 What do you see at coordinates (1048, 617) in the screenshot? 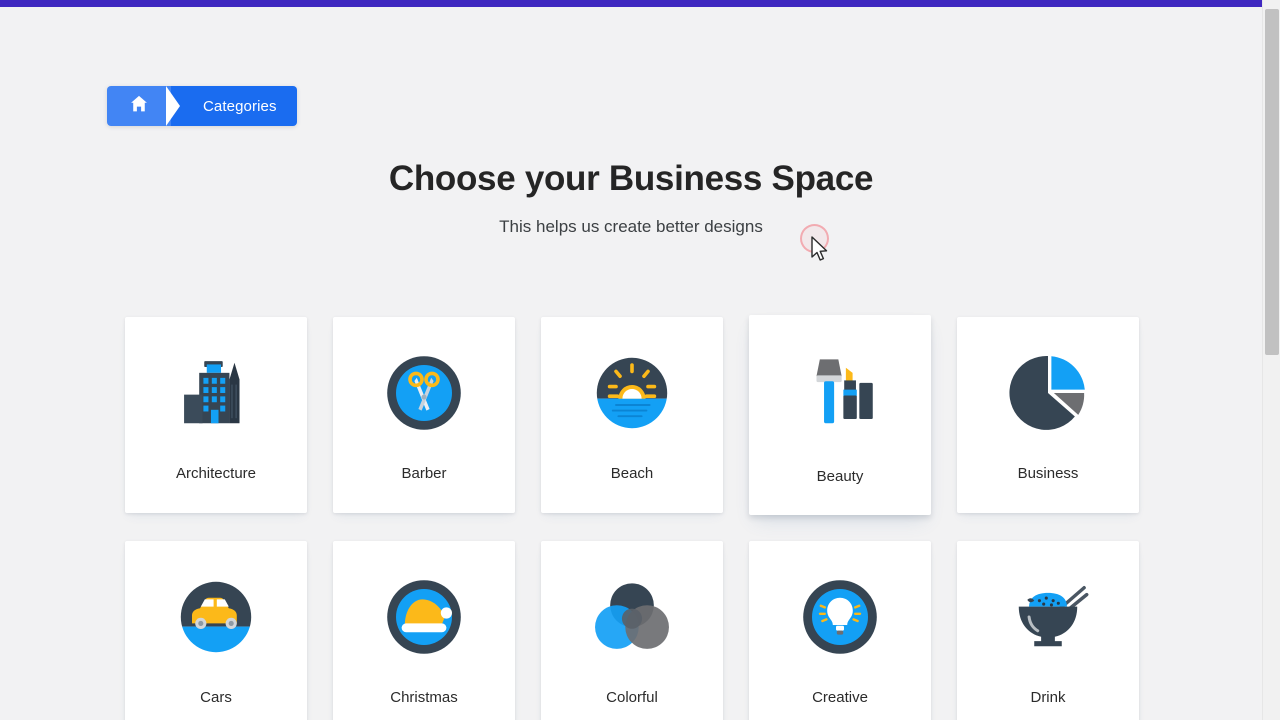
I see `rice-bowl-chopsticks-icon` at bounding box center [1048, 617].